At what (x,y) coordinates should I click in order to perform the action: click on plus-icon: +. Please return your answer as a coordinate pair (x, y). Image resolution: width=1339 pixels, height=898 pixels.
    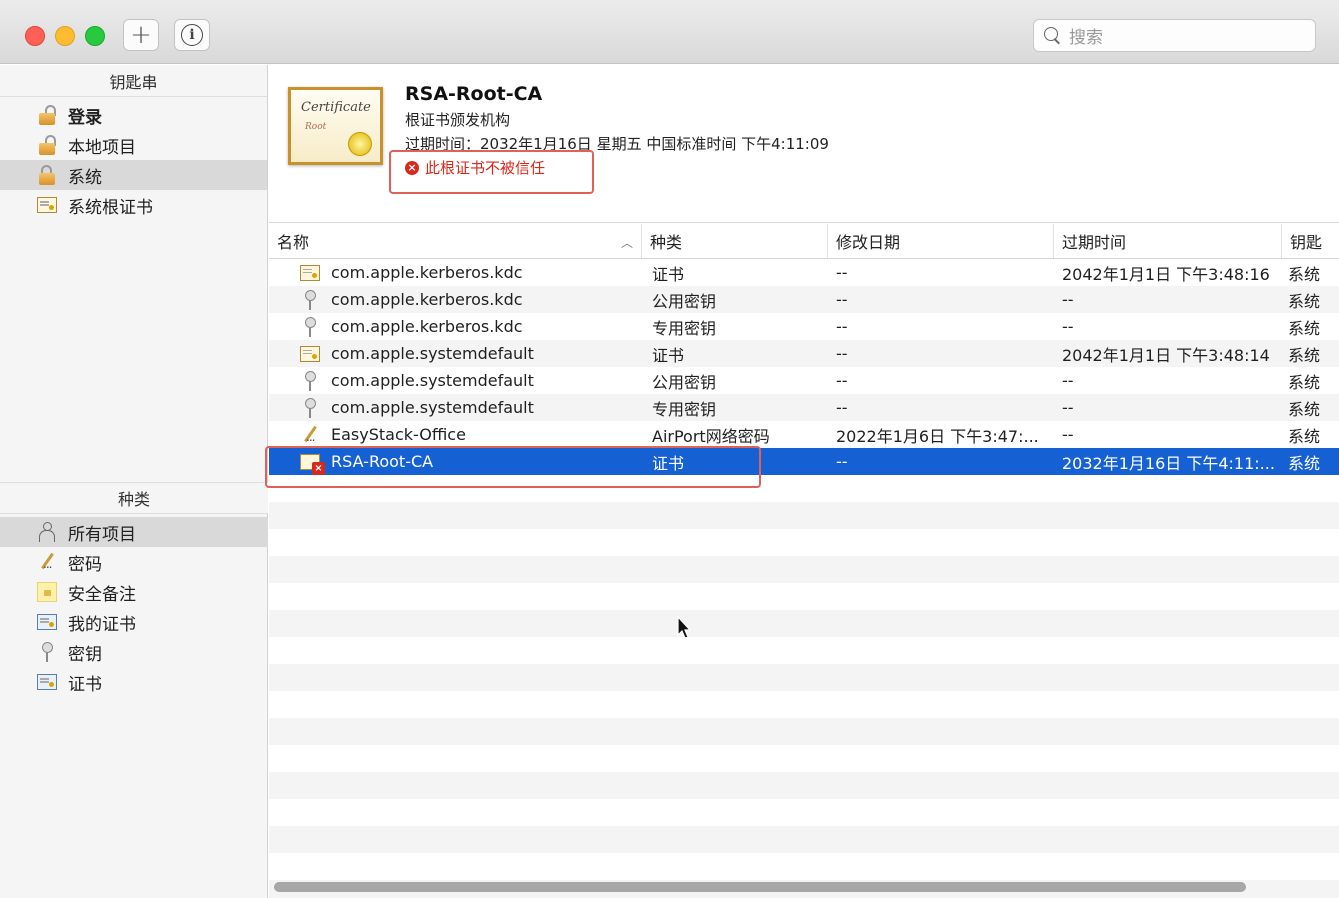
    Looking at the image, I should click on (141, 35).